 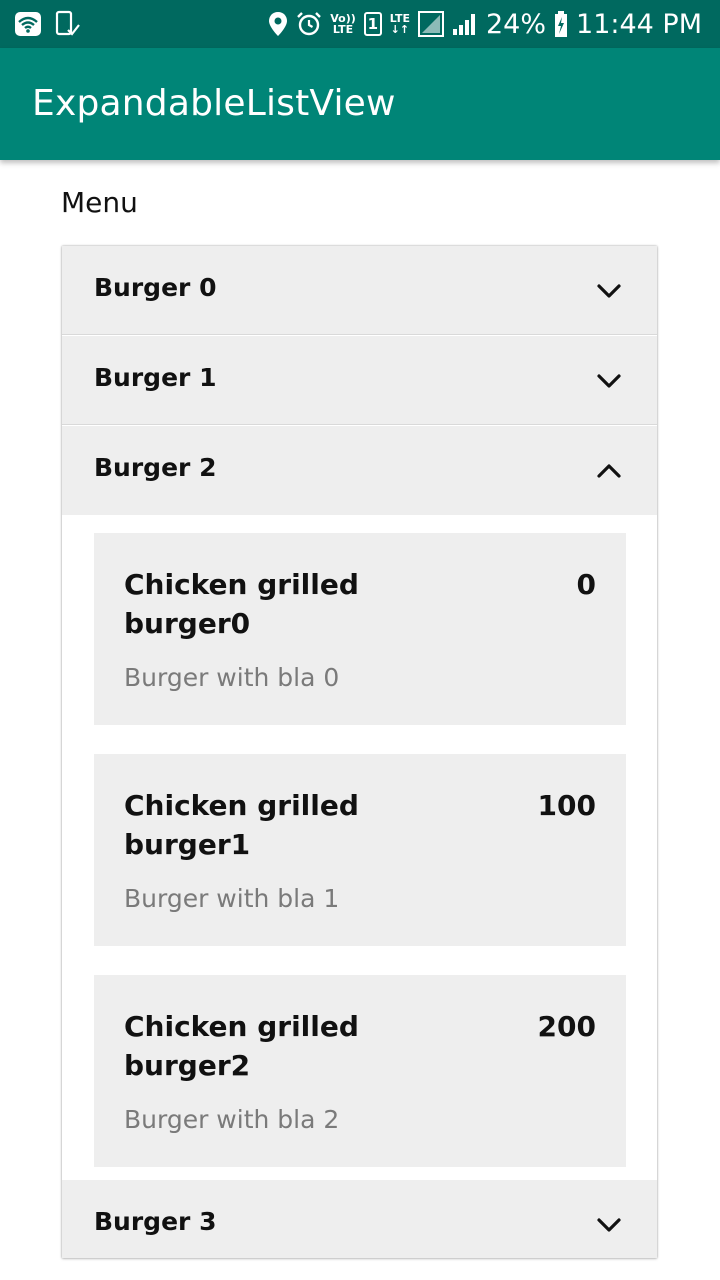 What do you see at coordinates (609, 471) in the screenshot?
I see `chevron-up-icon` at bounding box center [609, 471].